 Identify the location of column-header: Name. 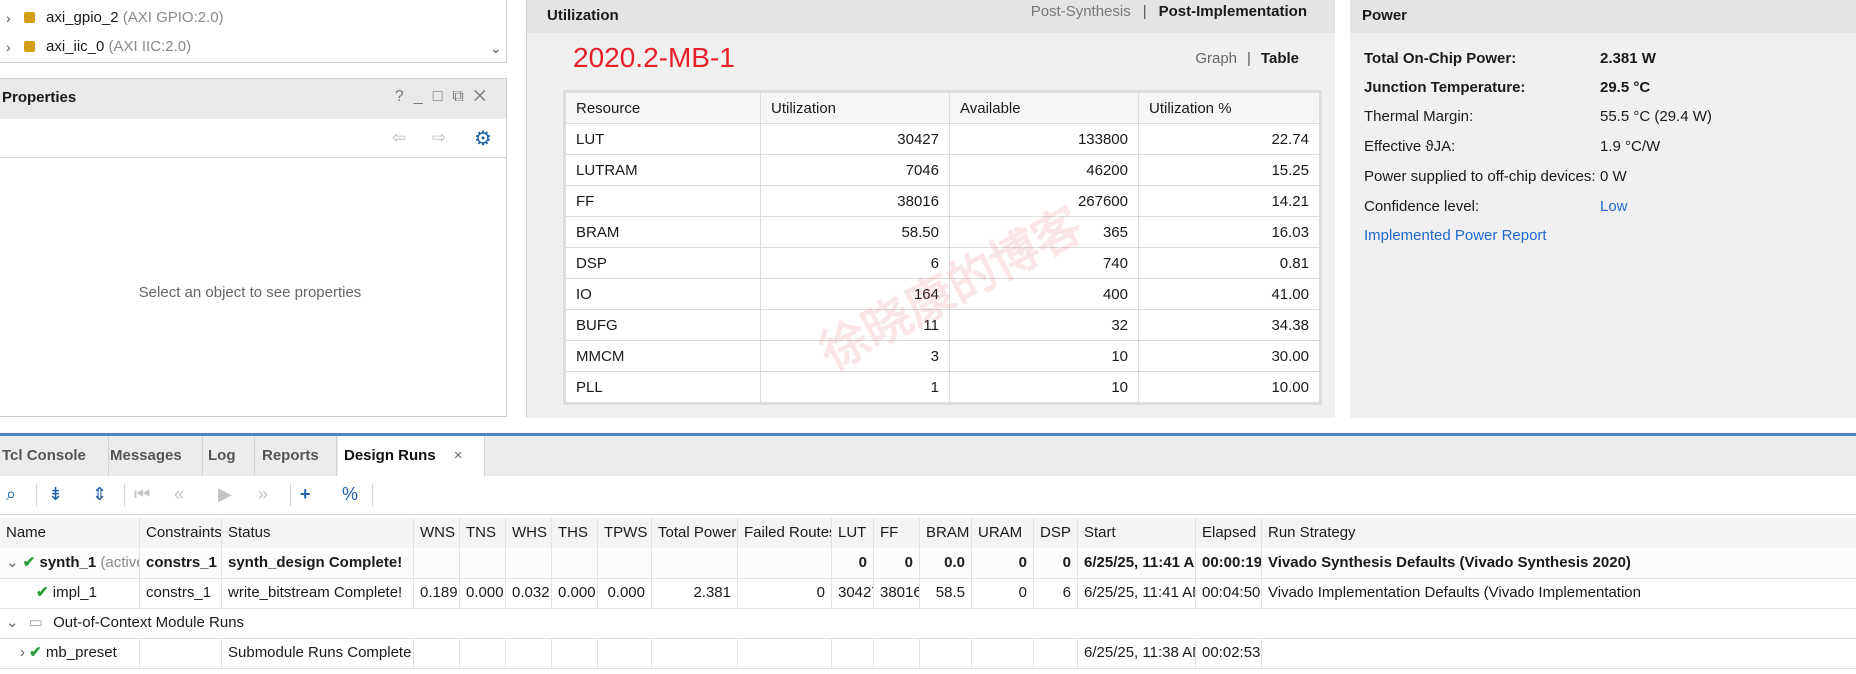
(70, 533).